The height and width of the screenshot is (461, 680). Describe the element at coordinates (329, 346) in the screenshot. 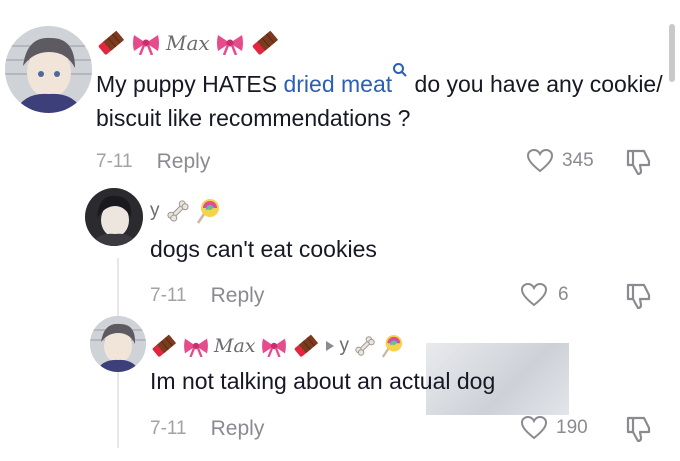

I see `reply-arrow-icon` at that location.